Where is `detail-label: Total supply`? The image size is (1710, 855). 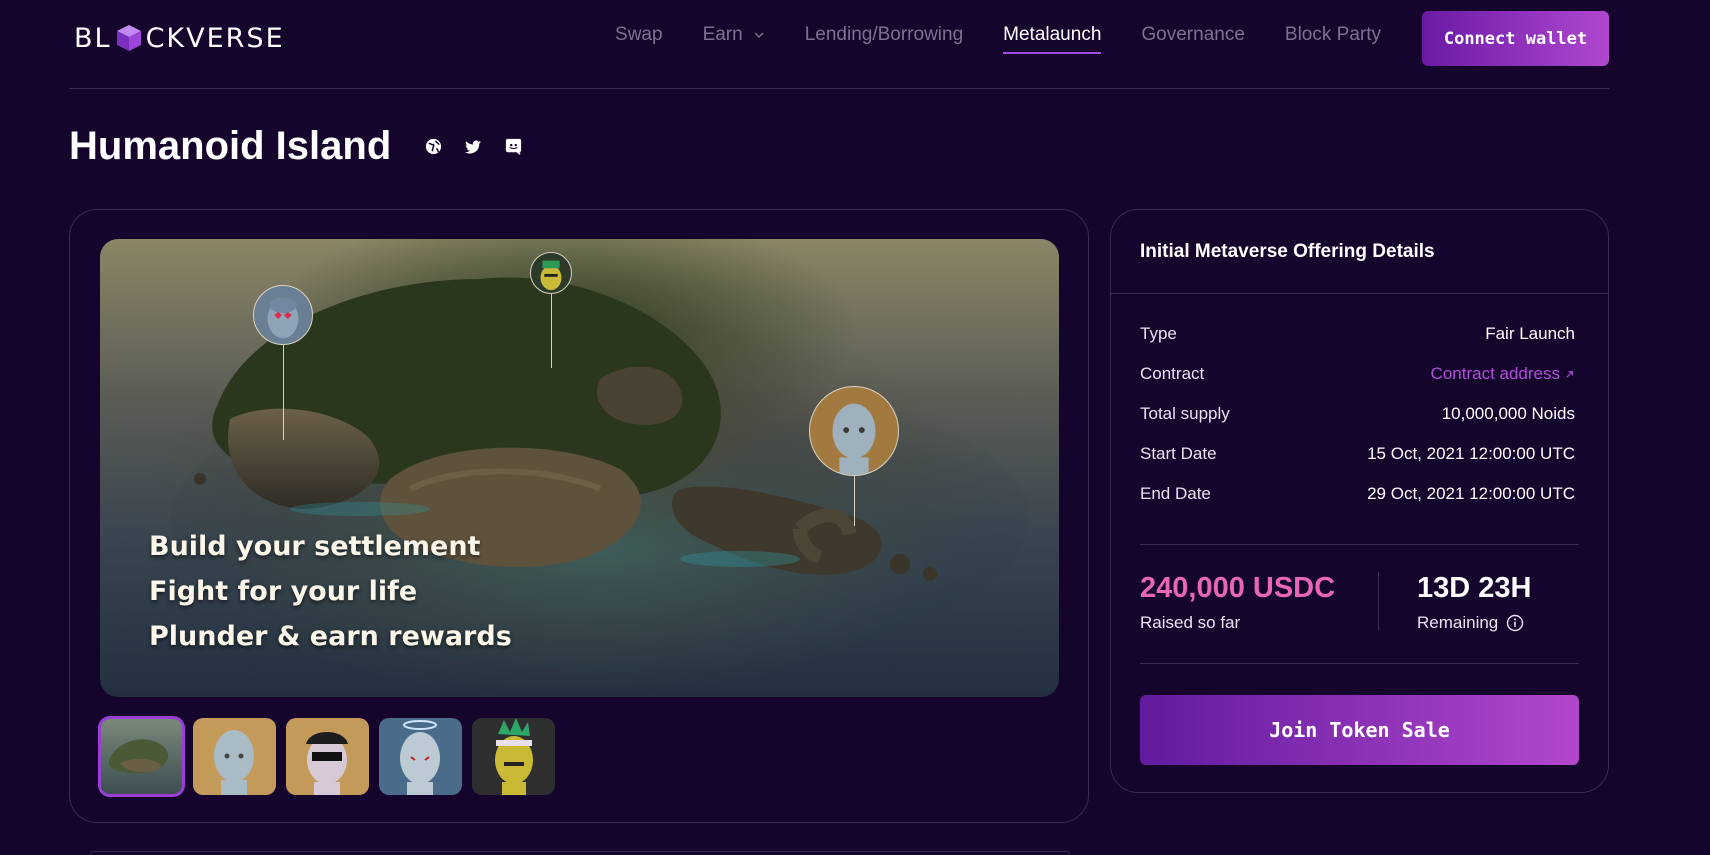 detail-label: Total supply is located at coordinates (1185, 413).